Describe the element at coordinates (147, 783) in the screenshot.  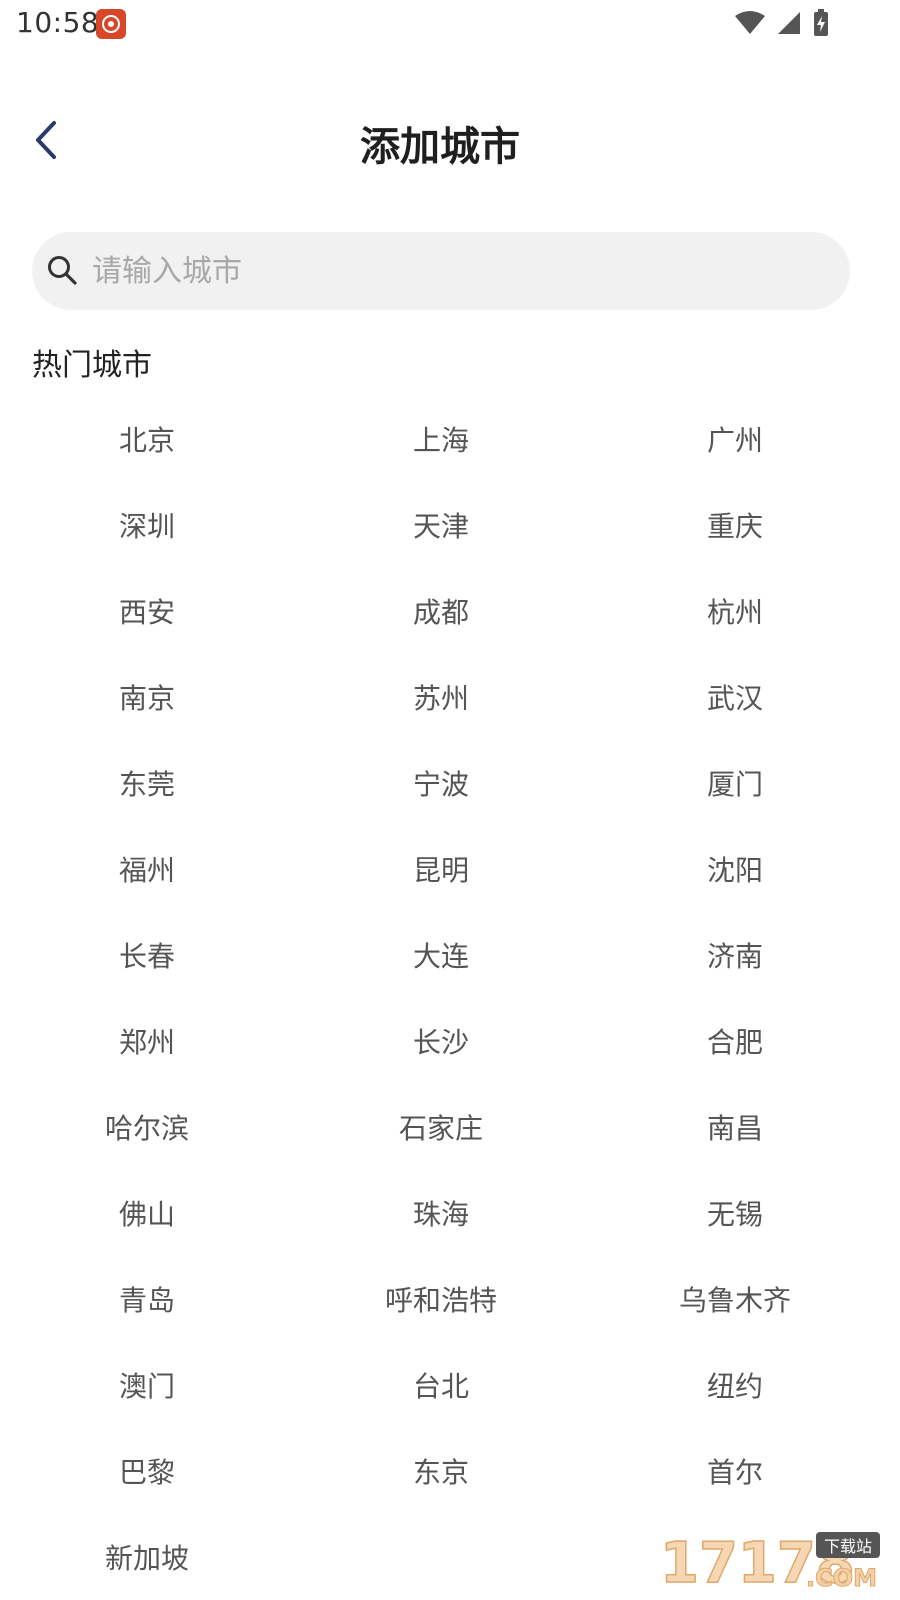
I see `city-item: 东莞` at that location.